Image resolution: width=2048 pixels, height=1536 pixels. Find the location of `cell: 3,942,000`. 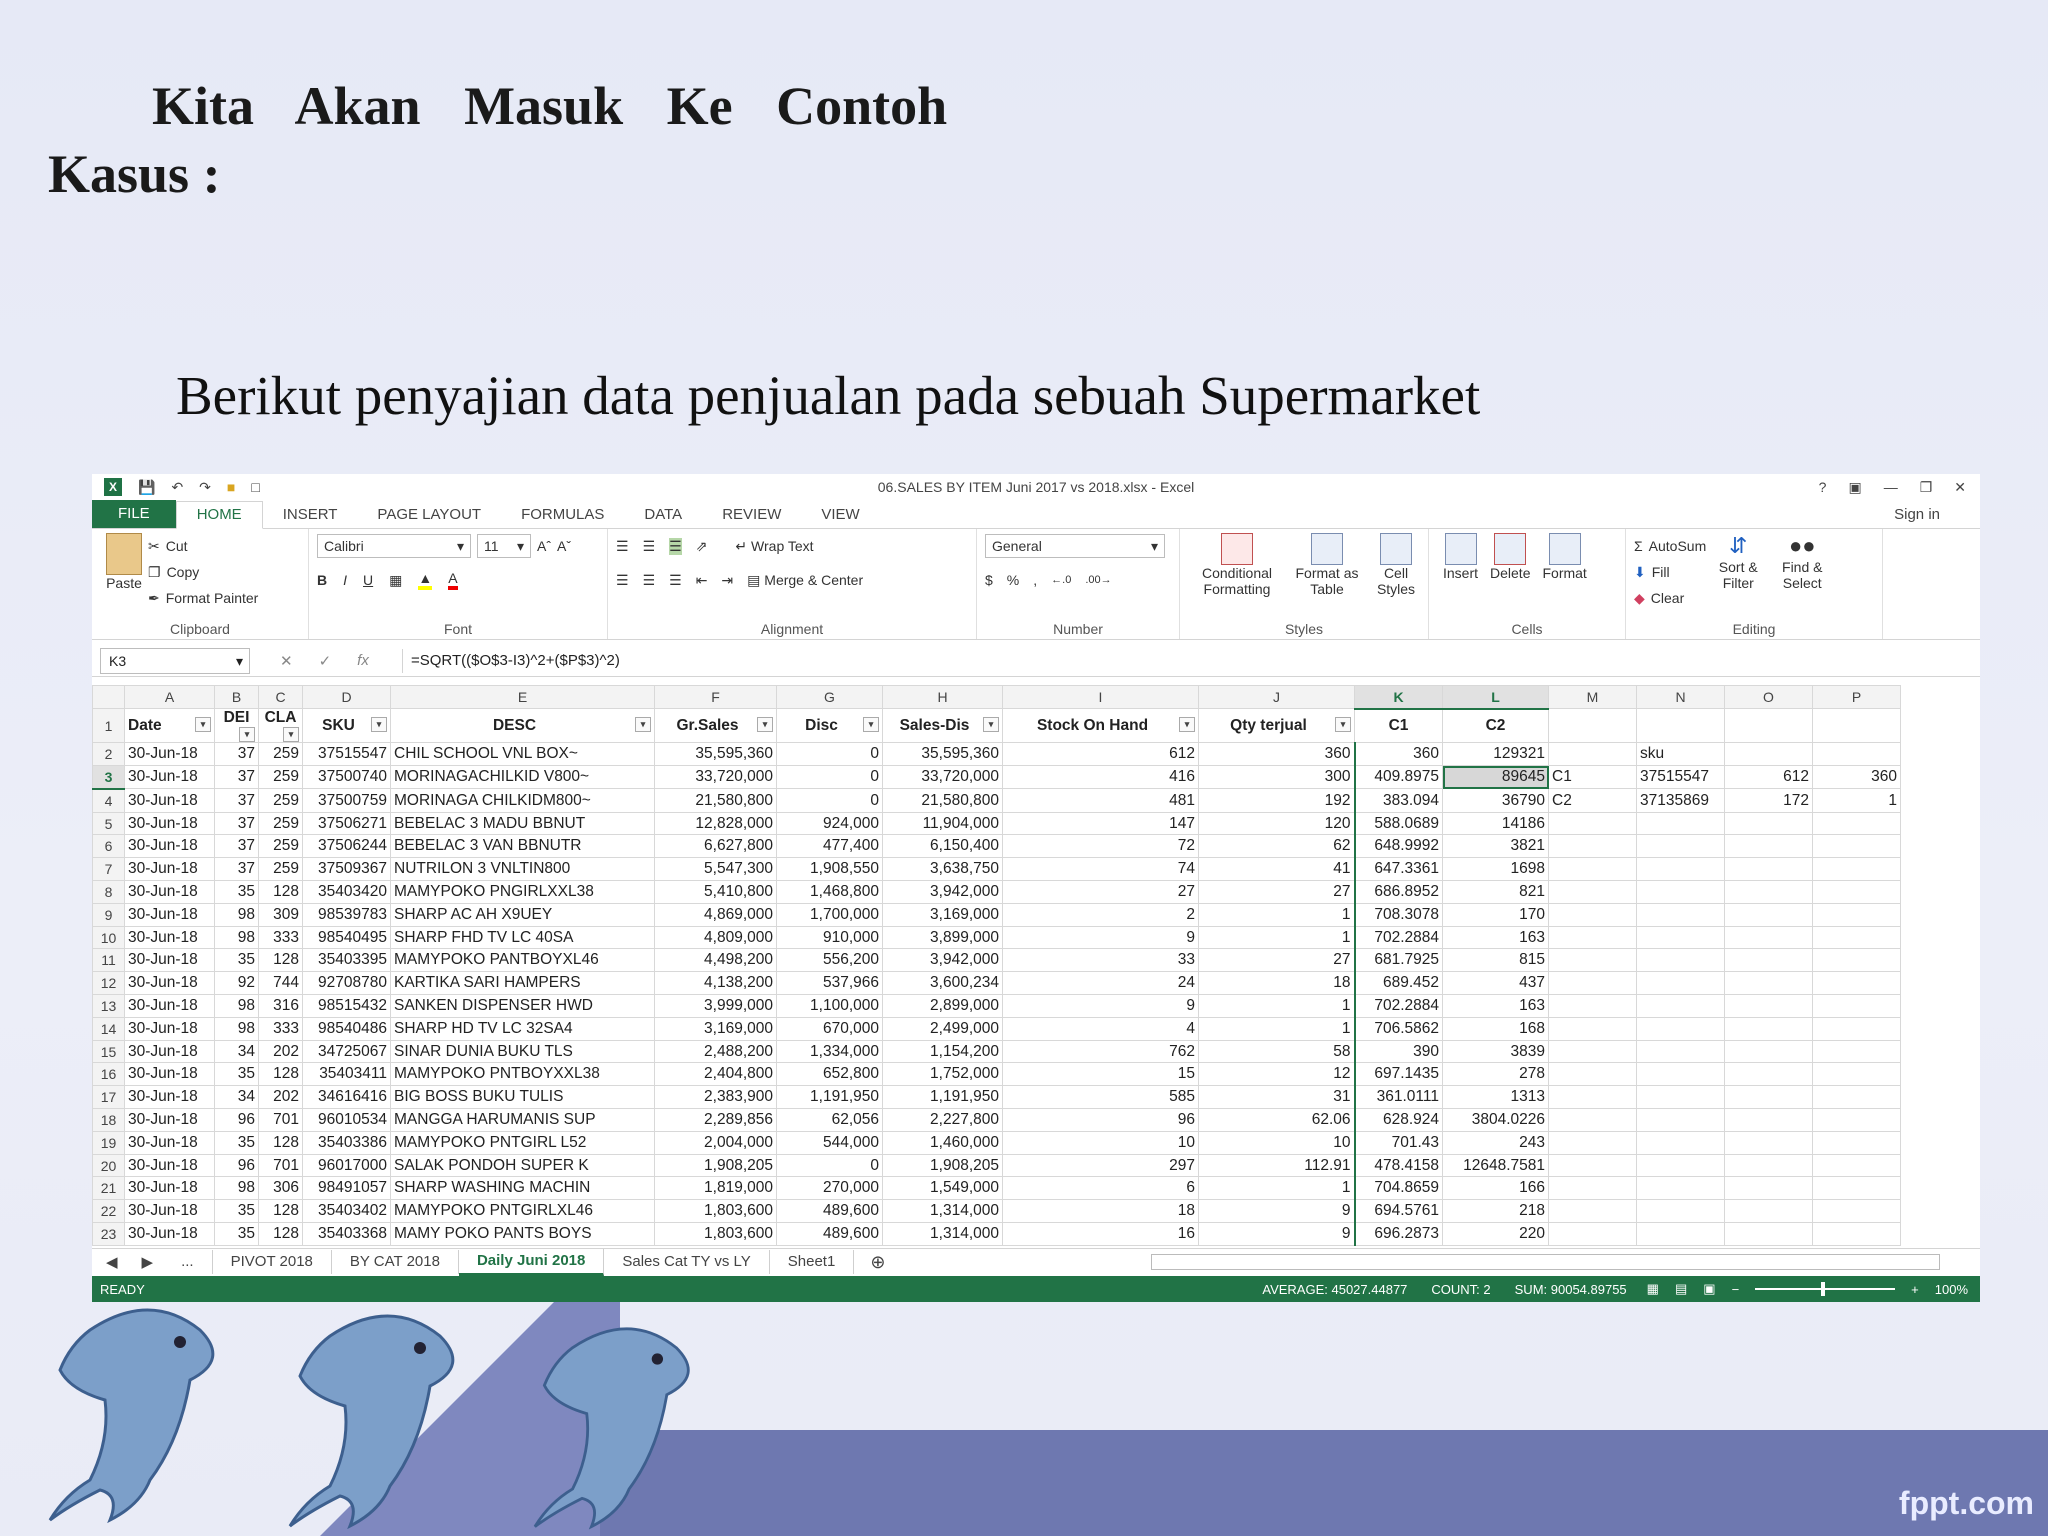

cell: 3,942,000 is located at coordinates (942, 960).